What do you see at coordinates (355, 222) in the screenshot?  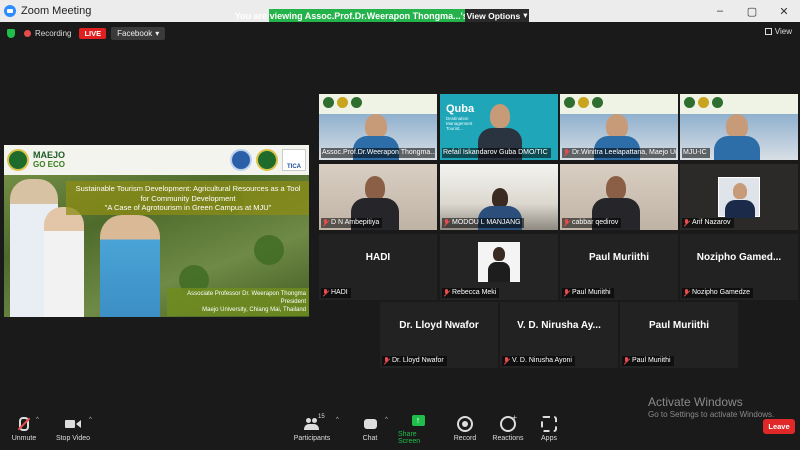 I see `participant-name: D N Ambepitiya` at bounding box center [355, 222].